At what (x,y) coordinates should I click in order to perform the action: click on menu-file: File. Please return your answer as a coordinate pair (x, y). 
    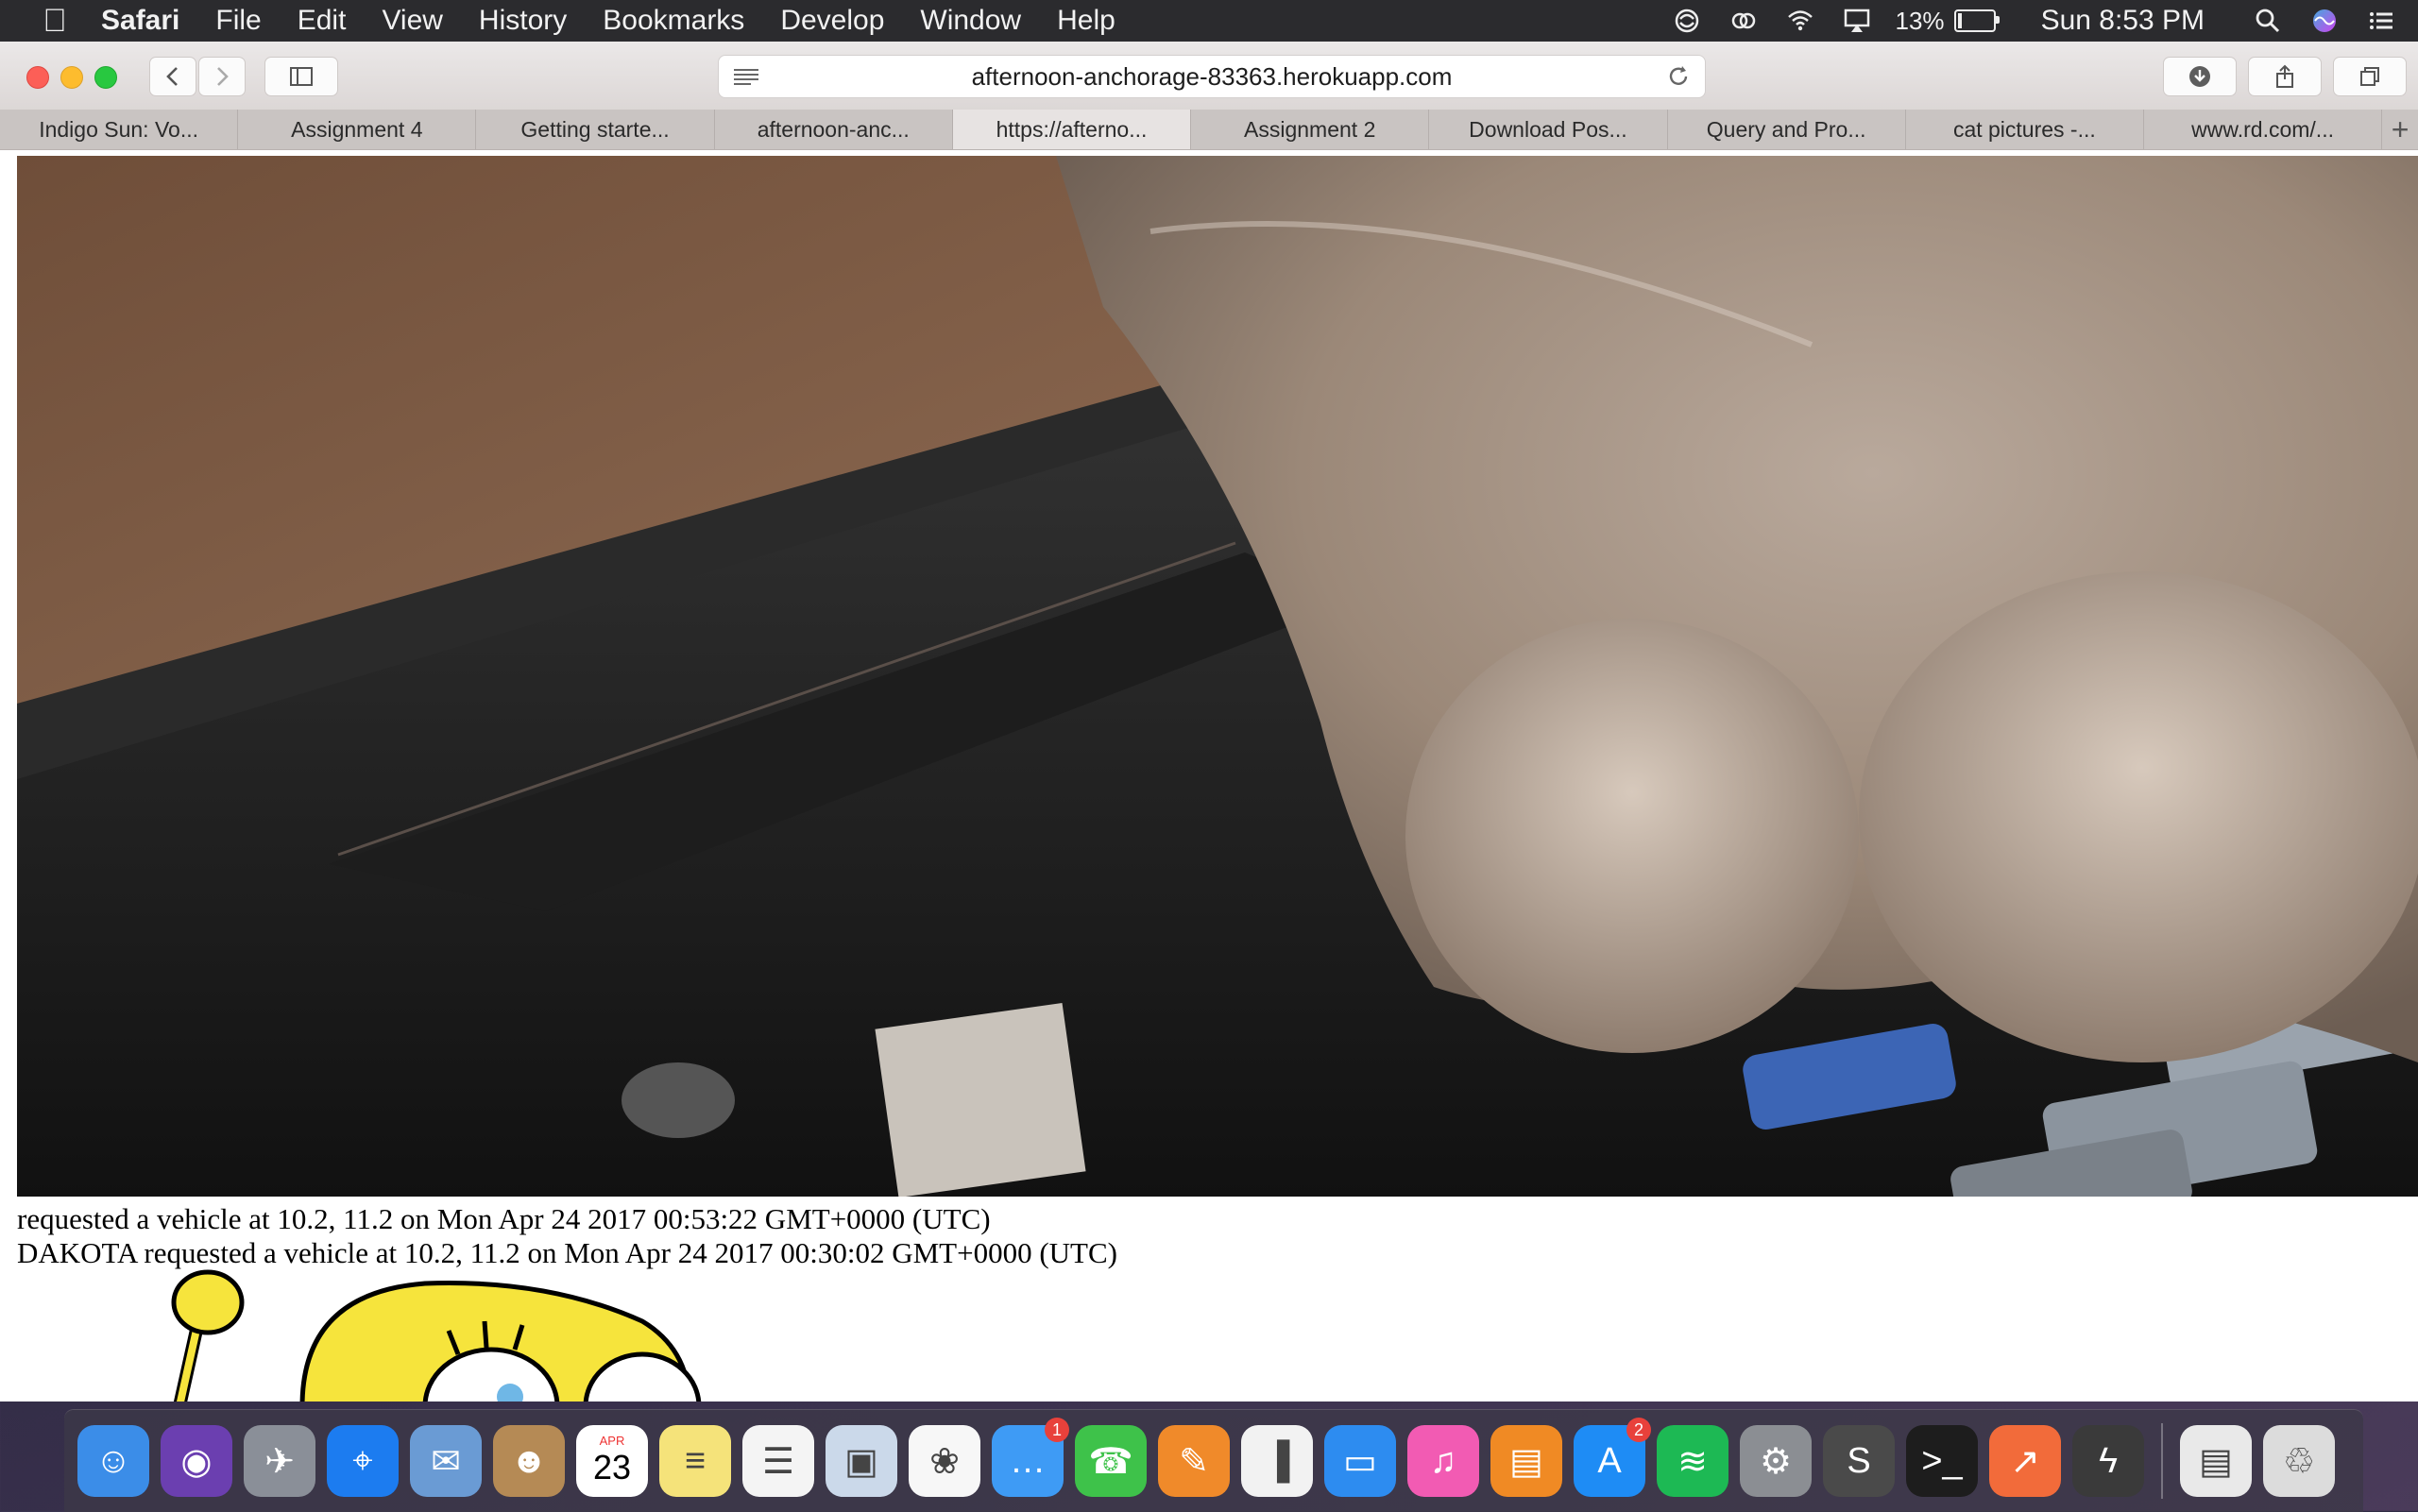
    Looking at the image, I should click on (238, 21).